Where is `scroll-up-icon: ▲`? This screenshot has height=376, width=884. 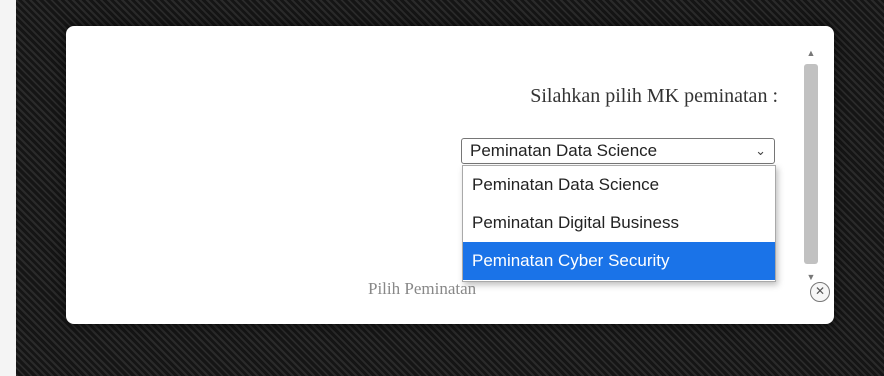 scroll-up-icon: ▲ is located at coordinates (811, 53).